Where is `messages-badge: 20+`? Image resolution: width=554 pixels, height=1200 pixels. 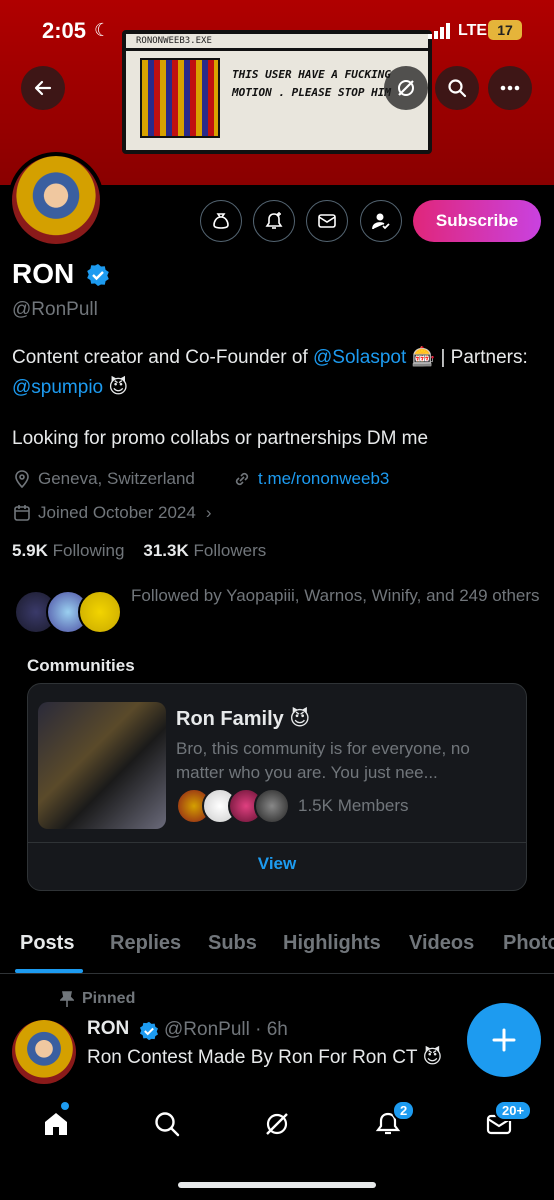
messages-badge: 20+ is located at coordinates (513, 1110).